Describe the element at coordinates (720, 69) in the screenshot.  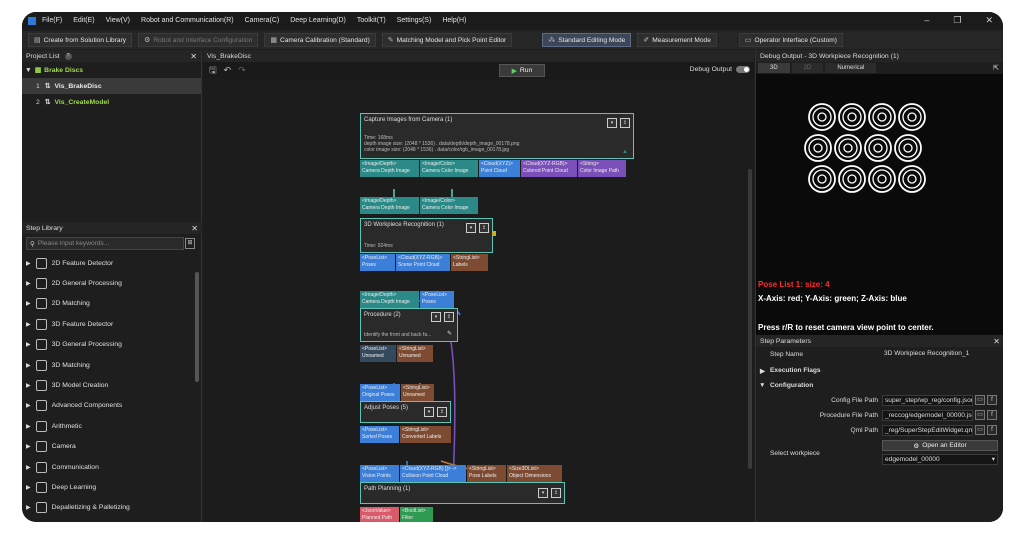
I see `debug-output-toggle: Debug Output` at that location.